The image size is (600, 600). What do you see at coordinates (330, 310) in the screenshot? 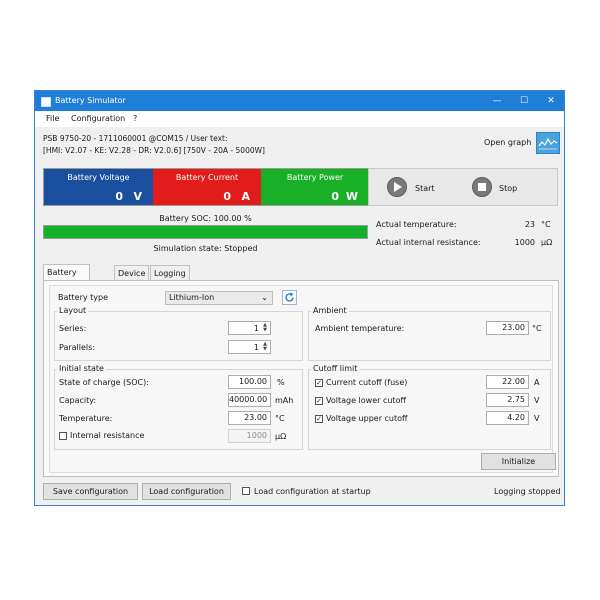
I see `ambient-group-title: Ambient` at bounding box center [330, 310].